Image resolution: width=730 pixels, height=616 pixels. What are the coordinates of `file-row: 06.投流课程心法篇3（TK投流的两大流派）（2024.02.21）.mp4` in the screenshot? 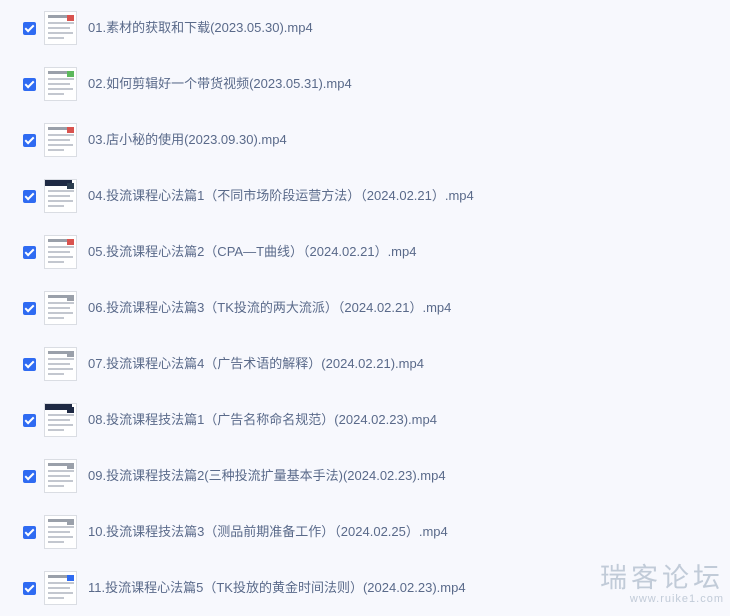 It's located at (365, 308).